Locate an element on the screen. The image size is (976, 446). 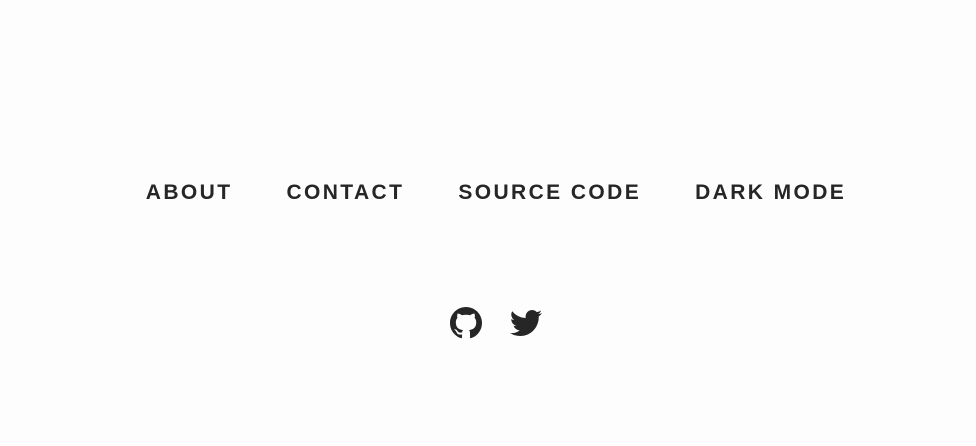
nav-link-contact: CONTACT is located at coordinates (345, 193).